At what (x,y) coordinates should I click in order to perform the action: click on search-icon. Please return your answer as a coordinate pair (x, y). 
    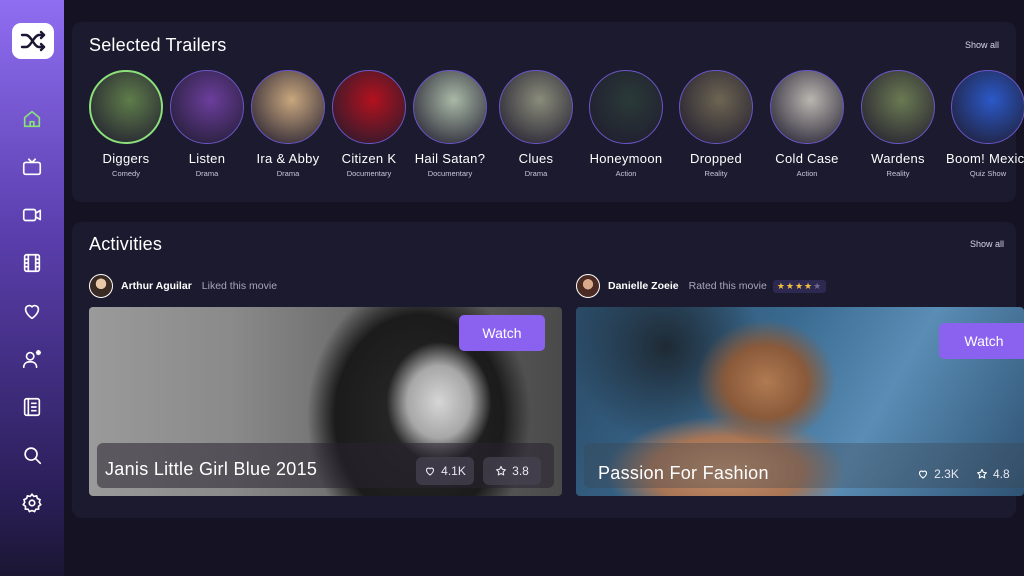
    Looking at the image, I should click on (33, 456).